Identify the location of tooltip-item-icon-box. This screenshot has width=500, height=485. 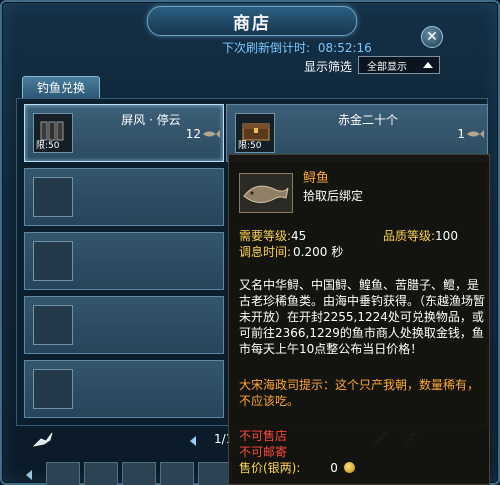
(266, 193).